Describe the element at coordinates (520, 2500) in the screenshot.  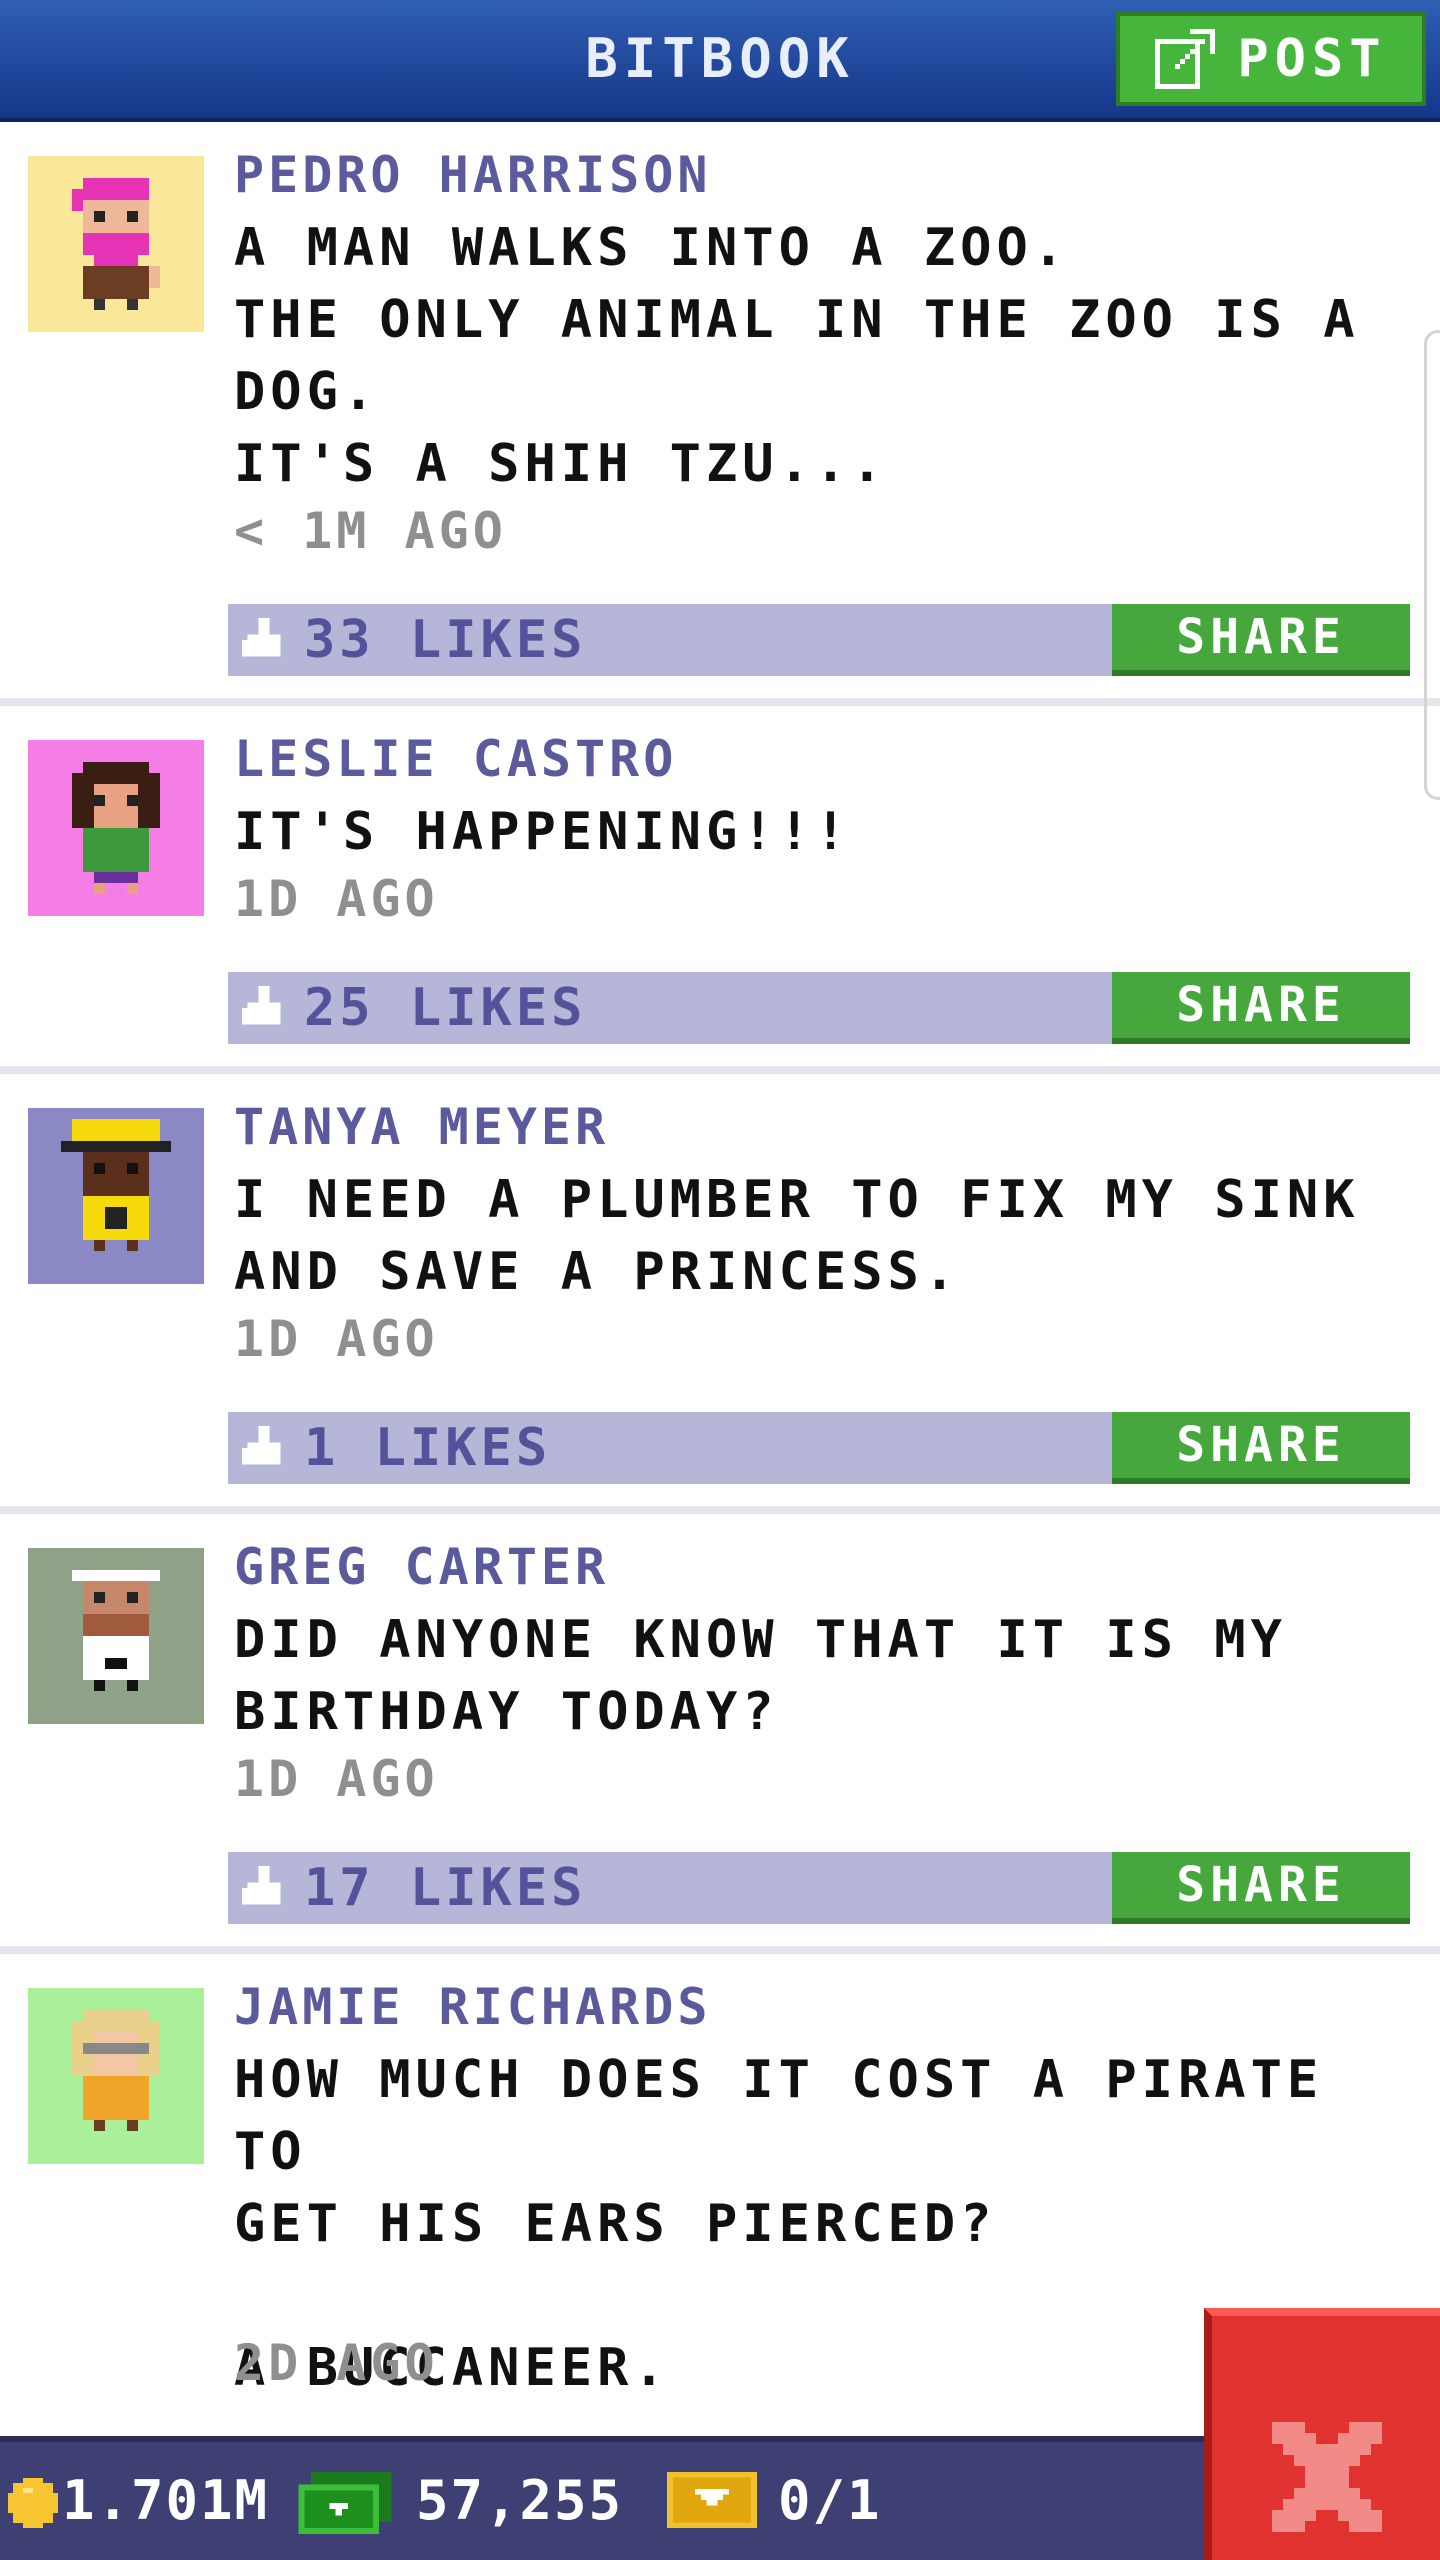
I see `bux-amount: 57,255` at that location.